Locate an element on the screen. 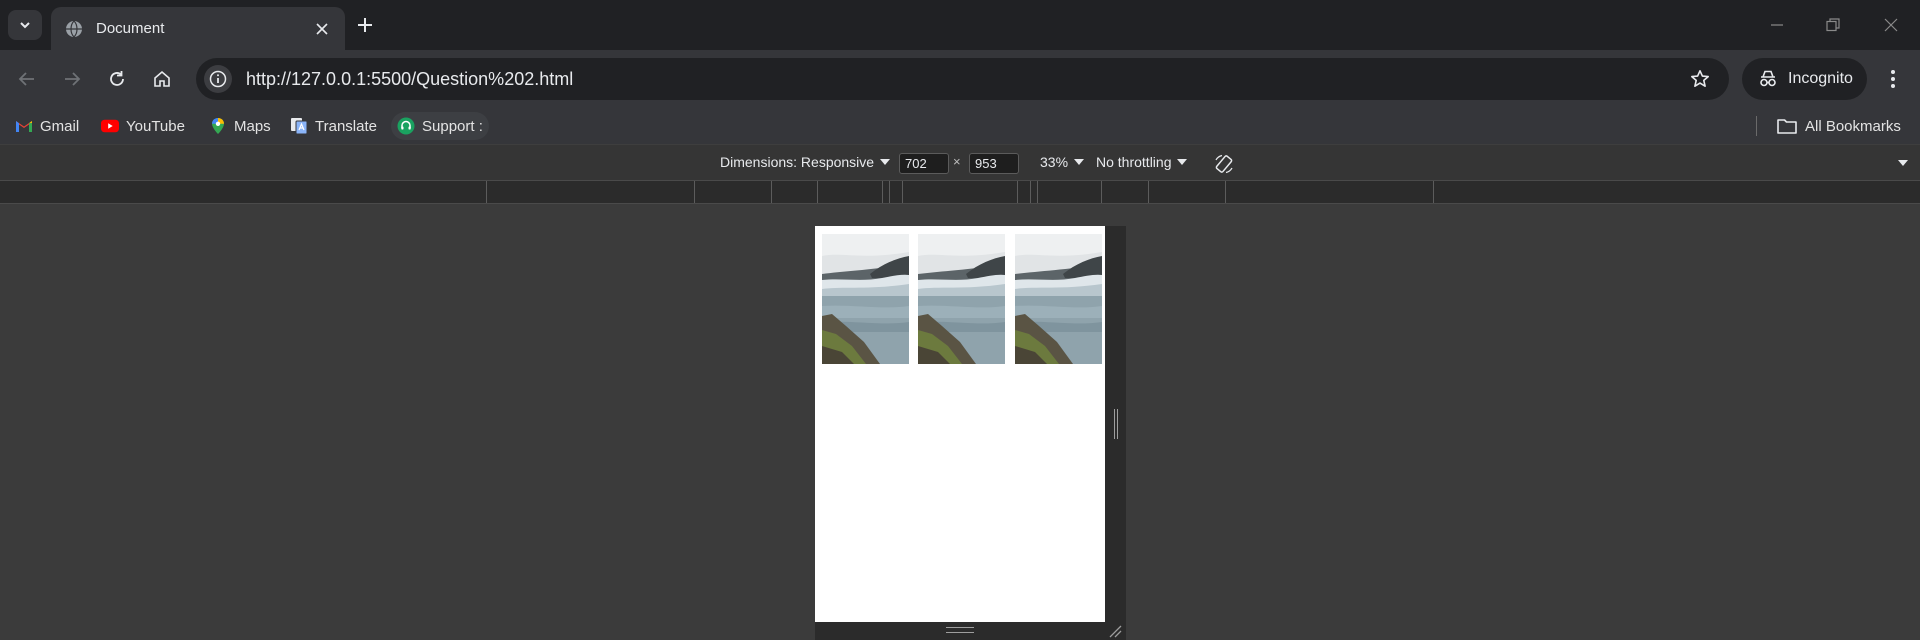  maps-icon is located at coordinates (218, 126).